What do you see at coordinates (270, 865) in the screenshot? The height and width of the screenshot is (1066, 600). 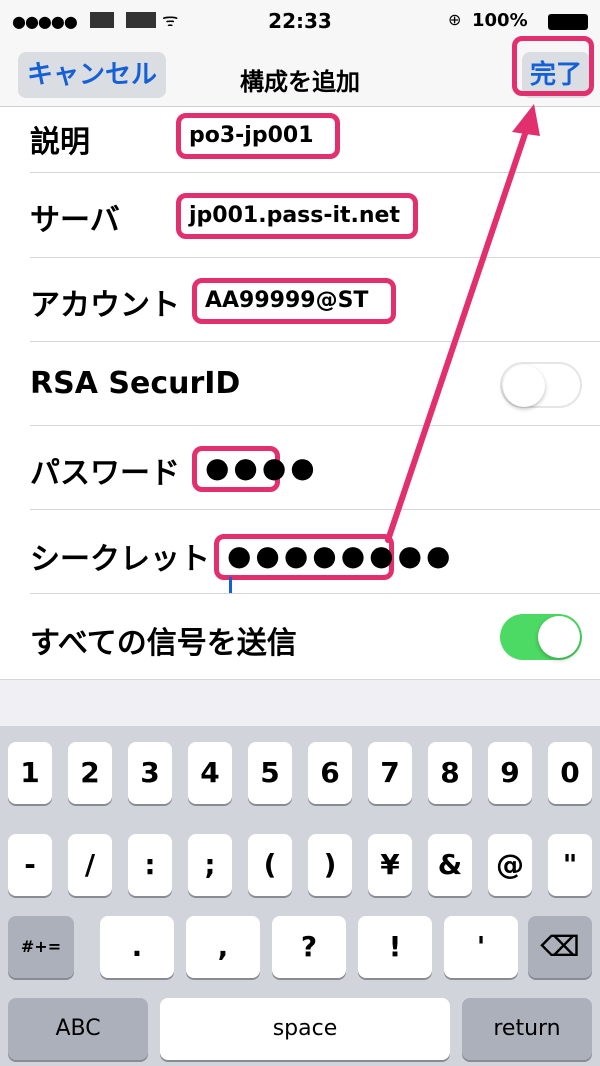 I see `key-open-paren: (` at bounding box center [270, 865].